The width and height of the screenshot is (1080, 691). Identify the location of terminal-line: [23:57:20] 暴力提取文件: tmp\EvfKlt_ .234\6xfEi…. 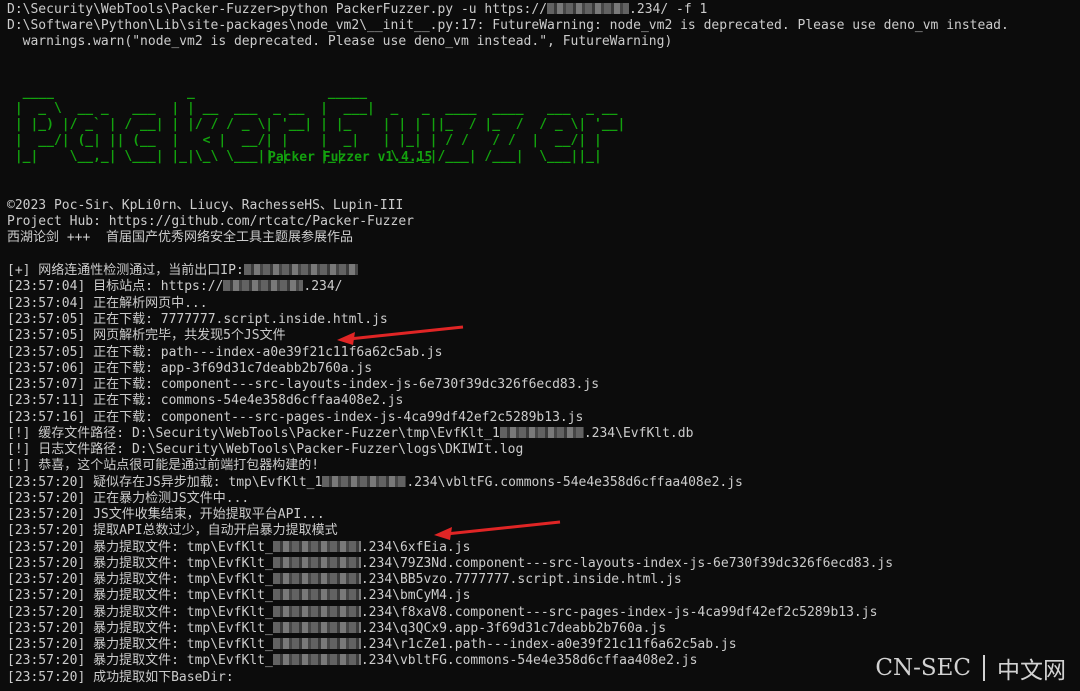
(238, 548).